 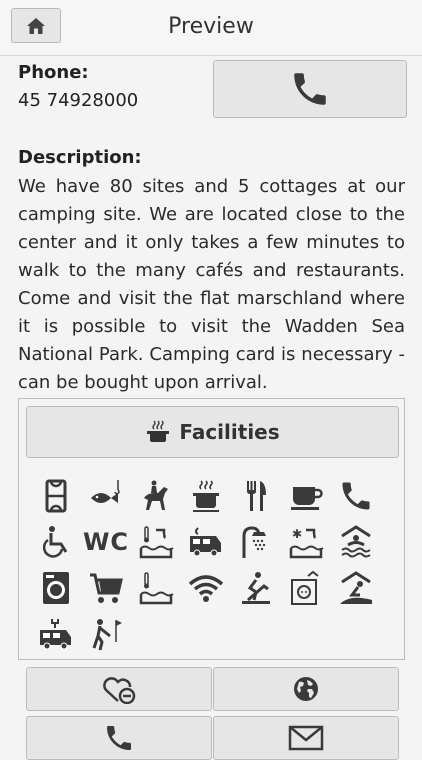 What do you see at coordinates (78, 100) in the screenshot?
I see `phone-value: 45 74928000` at bounding box center [78, 100].